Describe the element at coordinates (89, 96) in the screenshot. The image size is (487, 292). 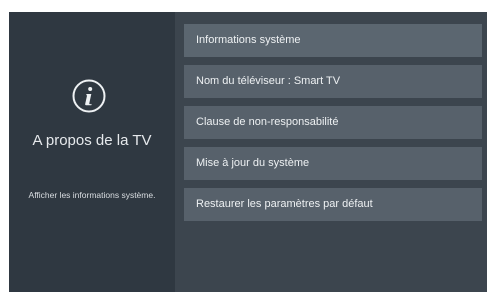
I see `info-circle-icon` at that location.